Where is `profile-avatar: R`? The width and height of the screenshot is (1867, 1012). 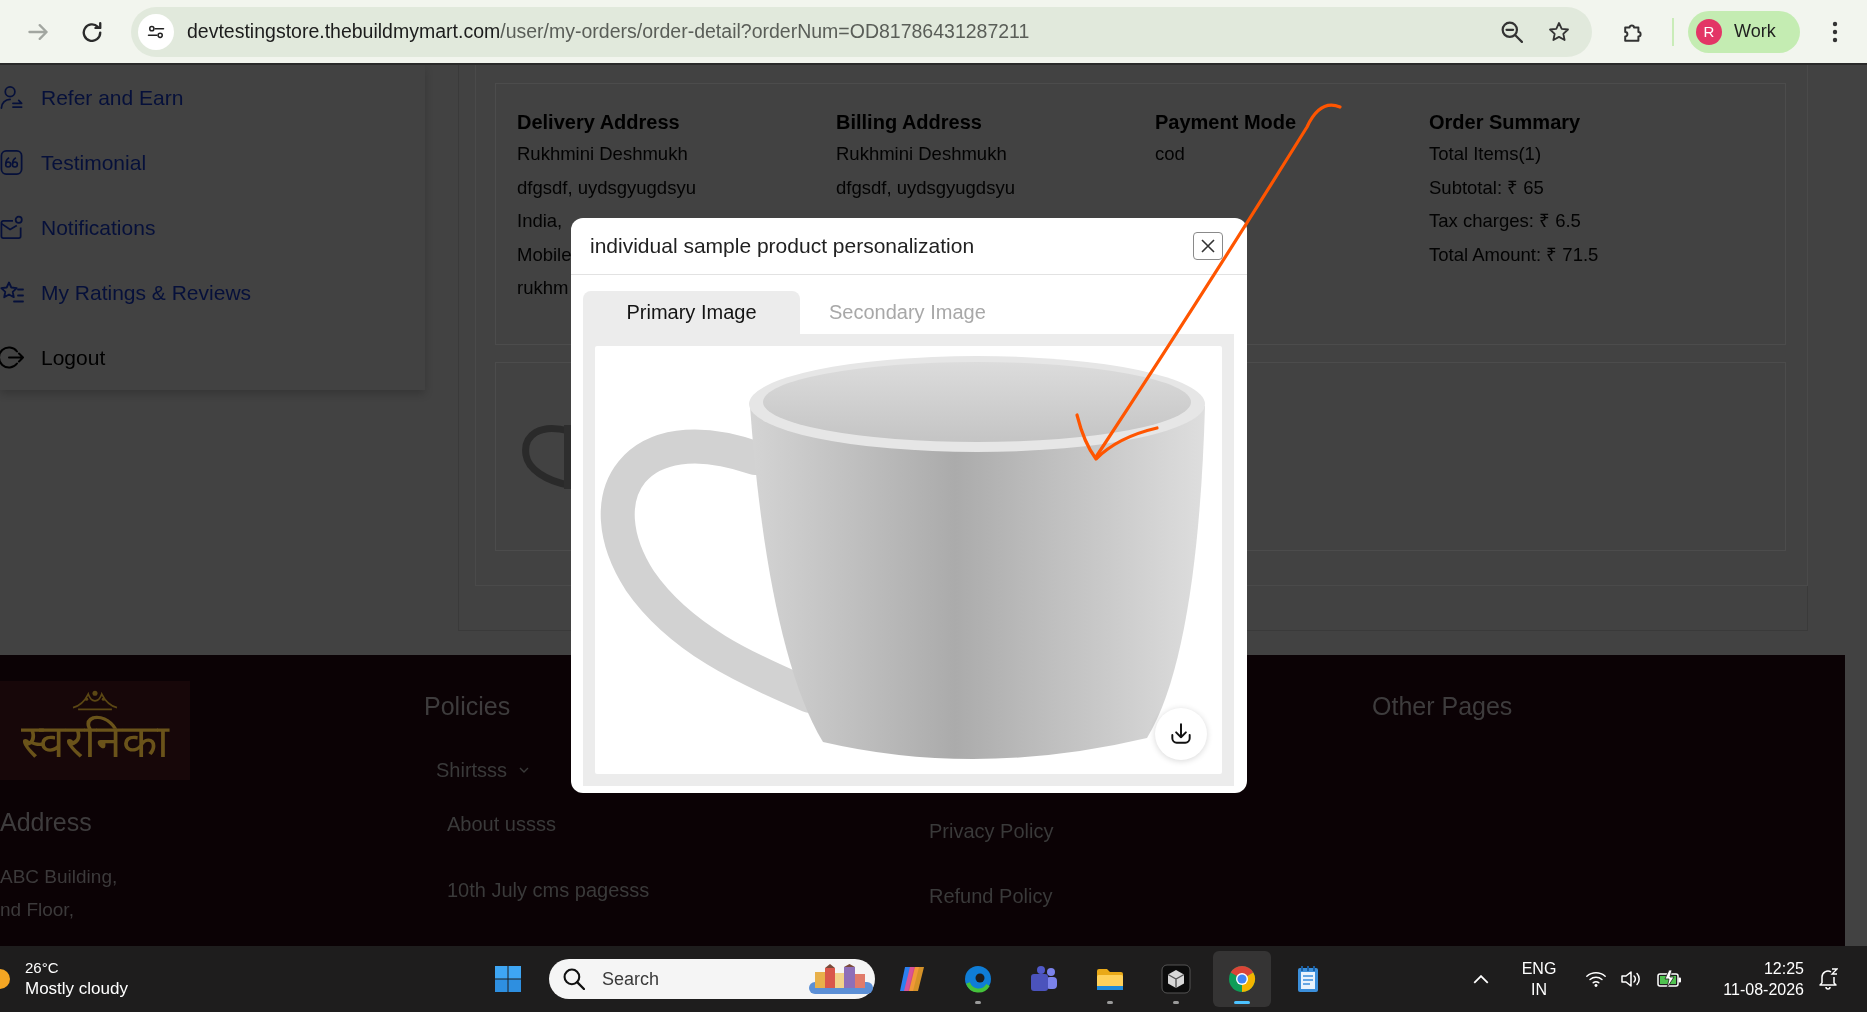
profile-avatar: R is located at coordinates (1709, 31).